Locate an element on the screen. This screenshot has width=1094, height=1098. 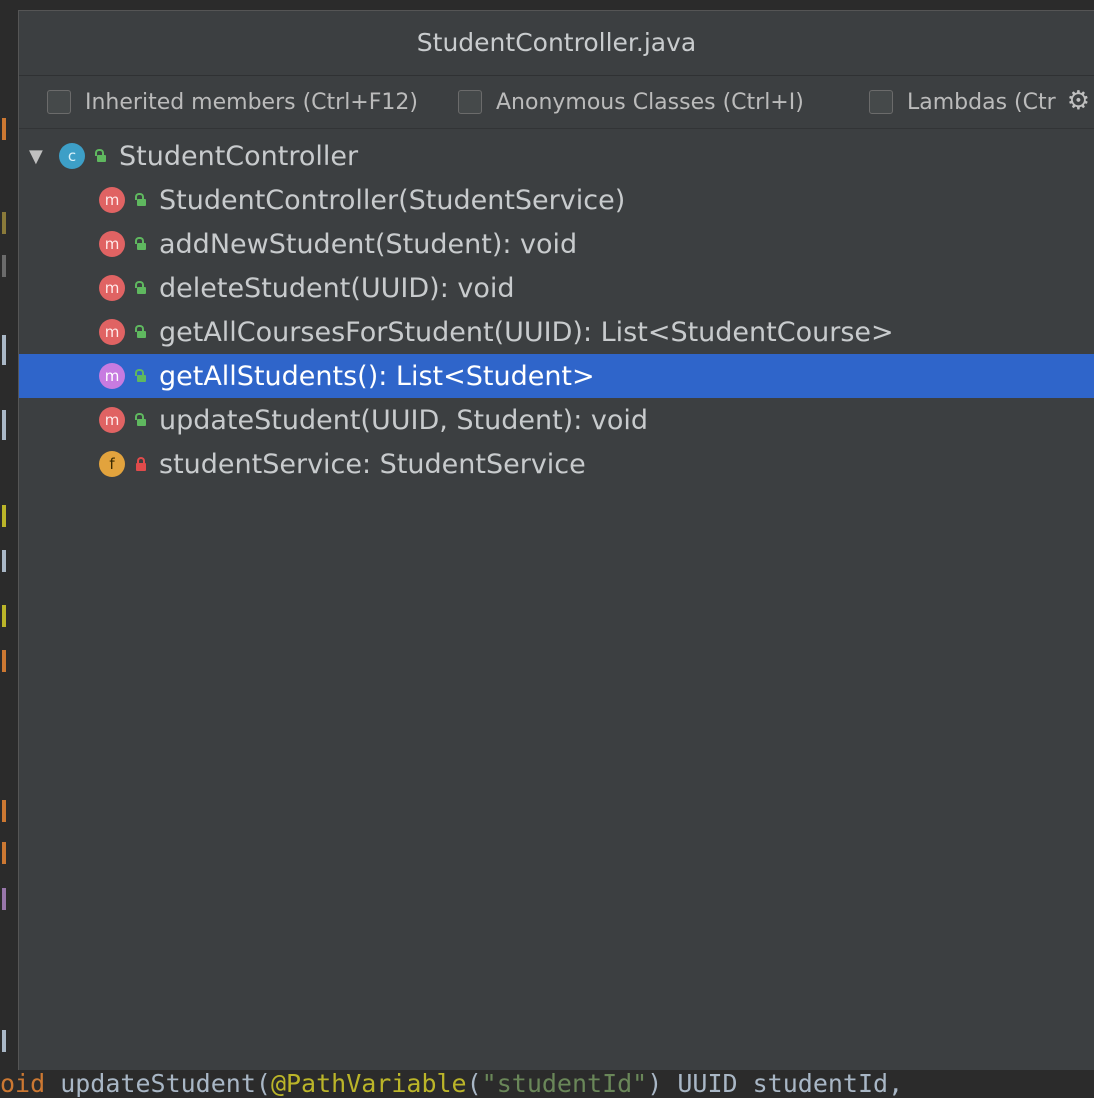
checkbox-inherited-members is located at coordinates (59, 102).